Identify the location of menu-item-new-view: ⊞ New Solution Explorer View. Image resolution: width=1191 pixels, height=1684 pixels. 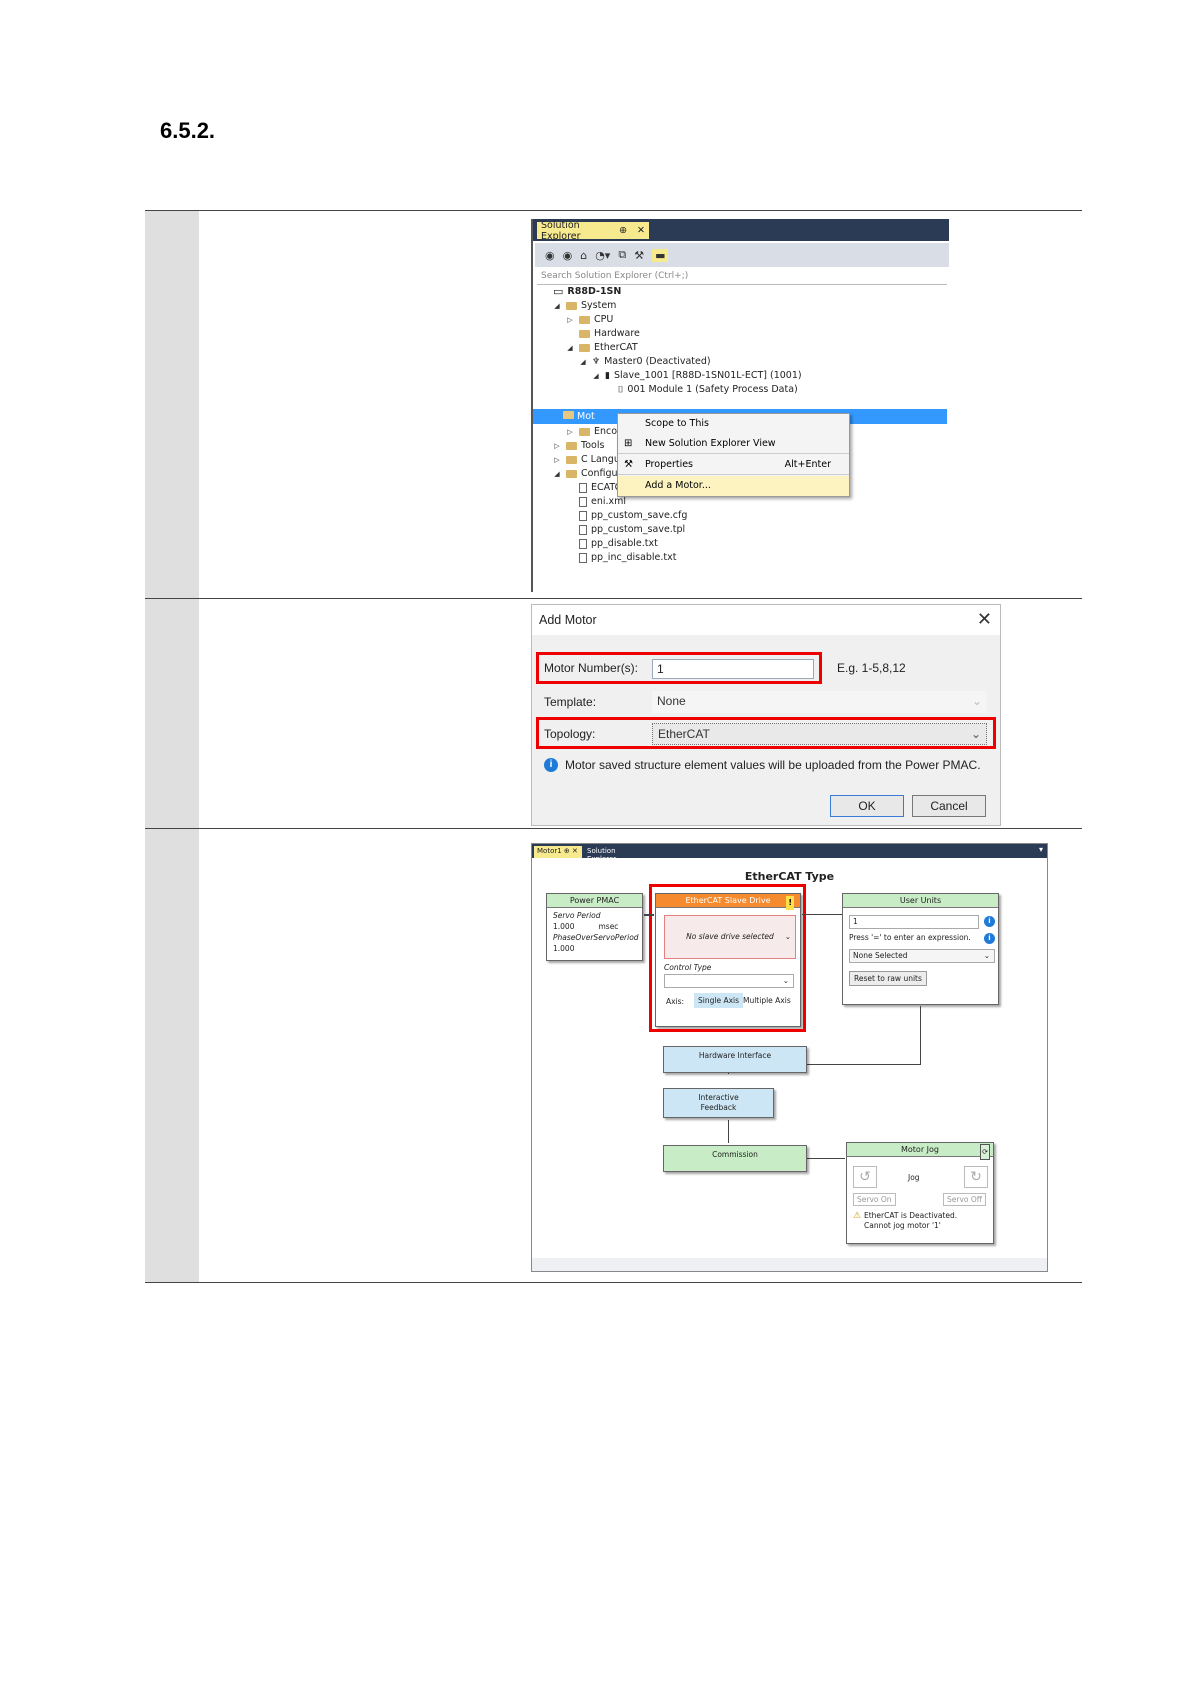
(733, 444).